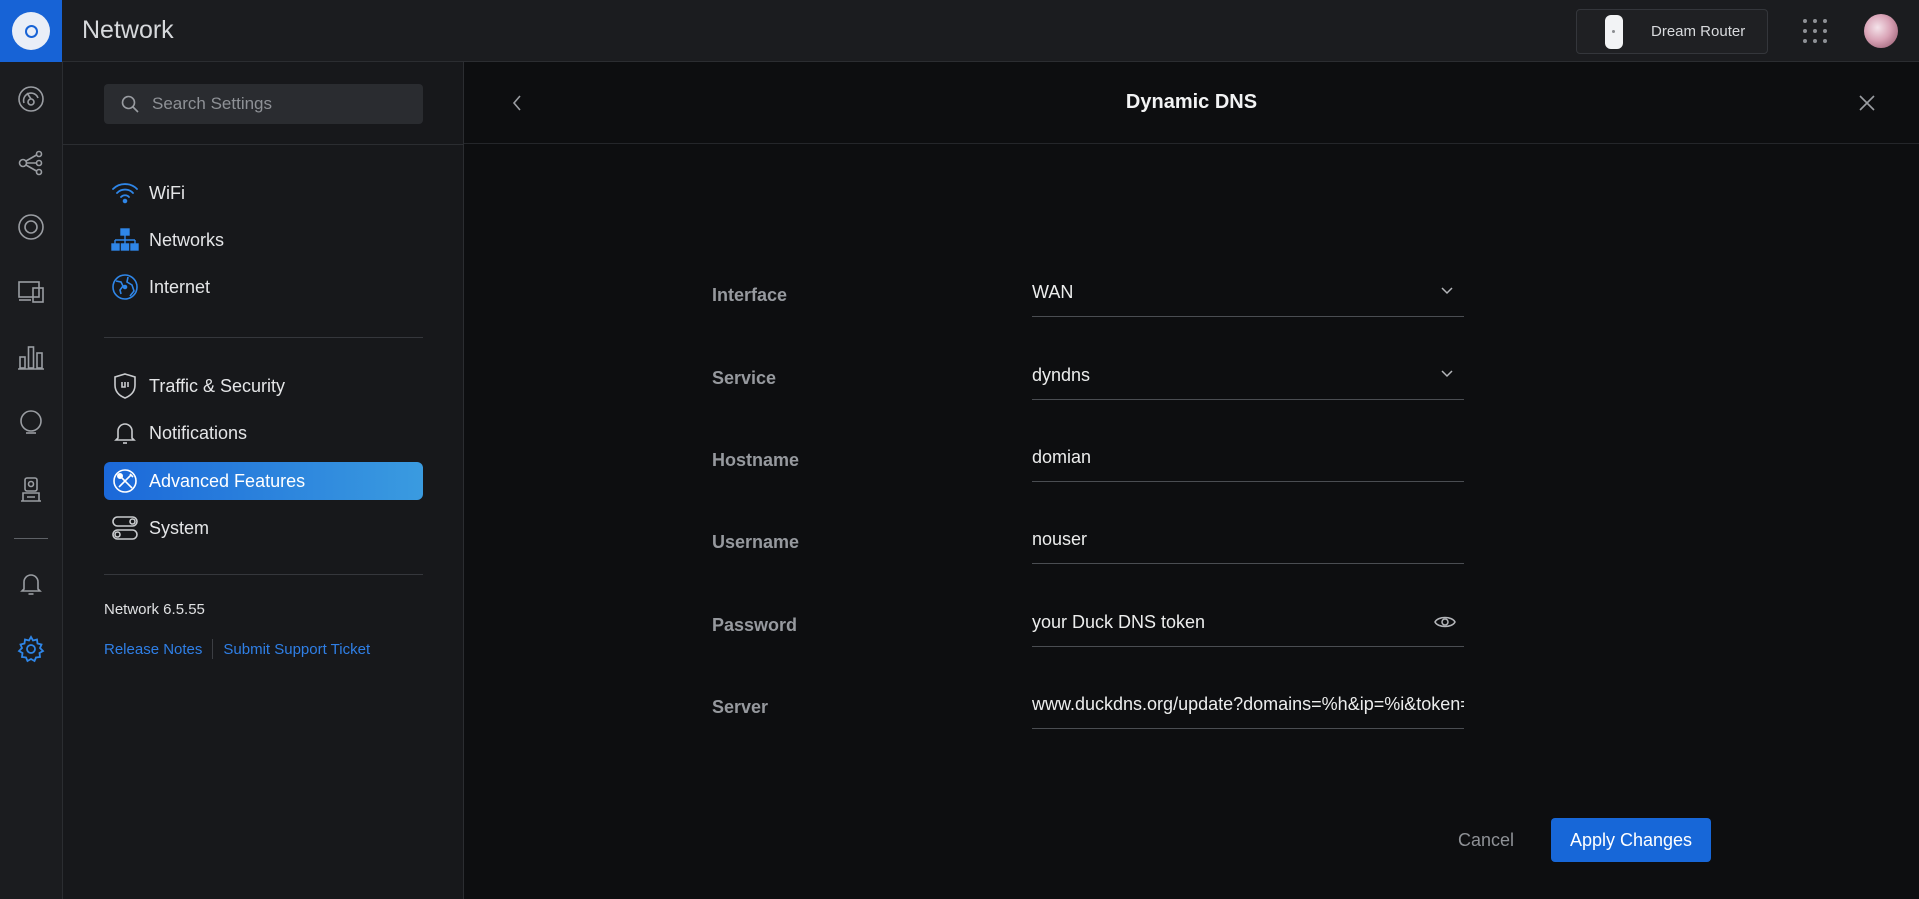 The width and height of the screenshot is (1919, 899). What do you see at coordinates (153, 649) in the screenshot?
I see `release-notes-link: Release Notes` at bounding box center [153, 649].